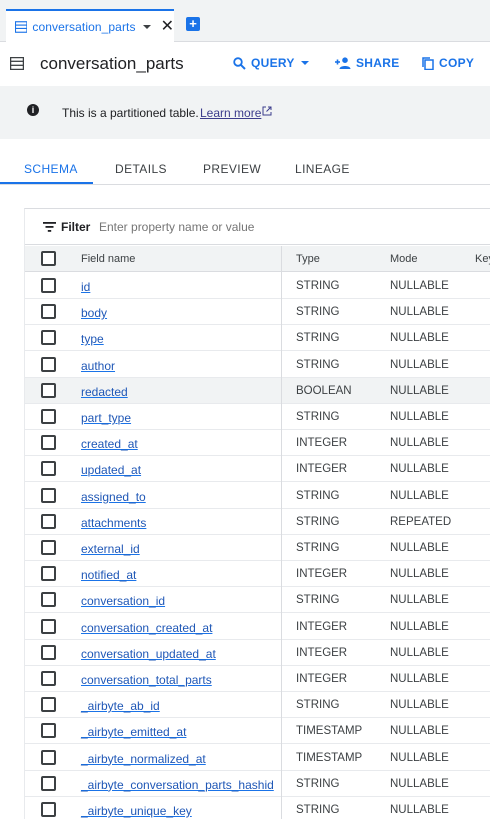 The image size is (490, 819). What do you see at coordinates (167, 26) in the screenshot?
I see `close-icon: ✕` at bounding box center [167, 26].